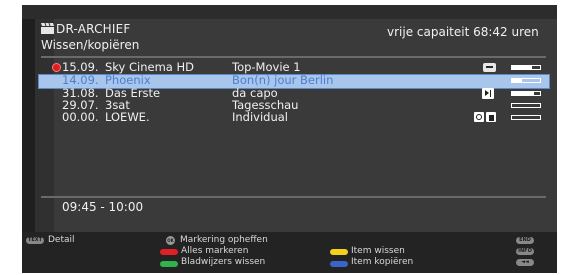 The height and width of the screenshot is (275, 563). I want to click on red-key-button, so click(169, 252).